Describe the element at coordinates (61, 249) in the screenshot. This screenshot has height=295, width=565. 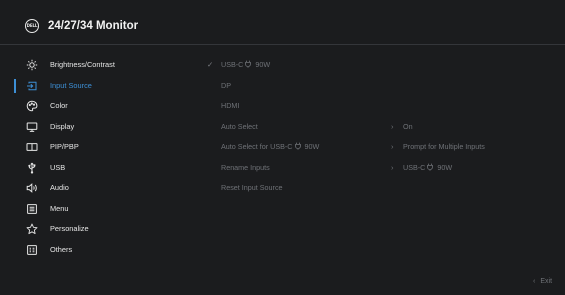
I see `menu-item-label: Others` at that location.